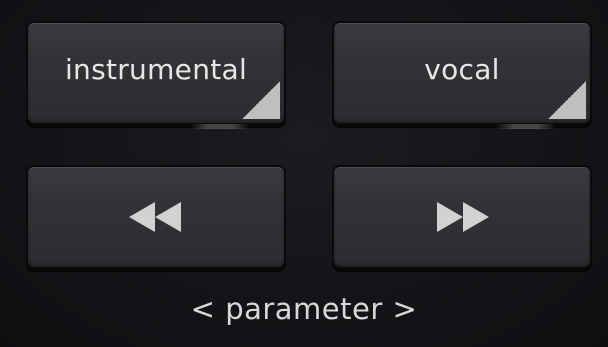  I want to click on rewind-icon, so click(155, 217).